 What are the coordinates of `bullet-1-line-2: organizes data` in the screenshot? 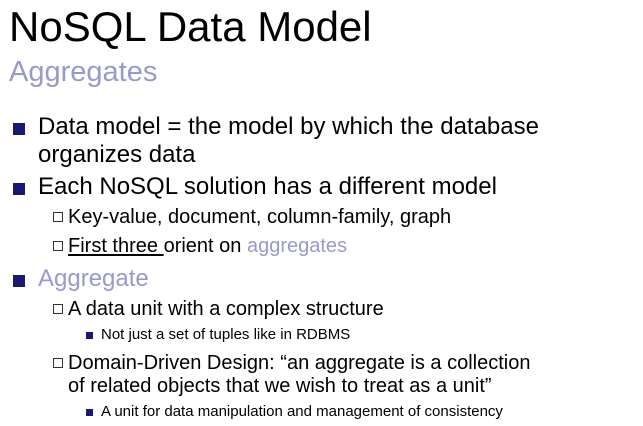 It's located at (117, 154).